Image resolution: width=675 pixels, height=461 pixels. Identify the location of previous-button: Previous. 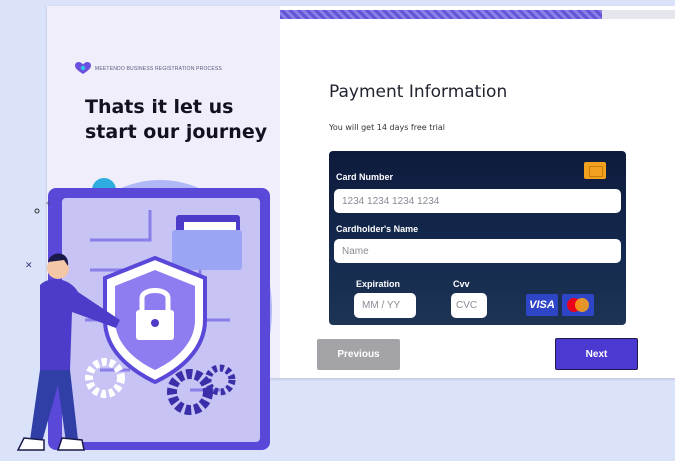
(358, 354).